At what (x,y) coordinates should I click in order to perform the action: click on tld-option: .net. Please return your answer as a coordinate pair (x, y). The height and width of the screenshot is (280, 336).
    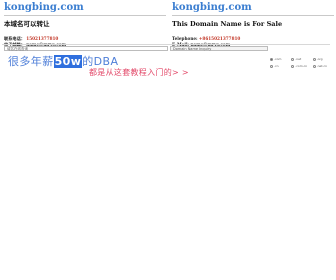
    Looking at the image, I should click on (301, 59).